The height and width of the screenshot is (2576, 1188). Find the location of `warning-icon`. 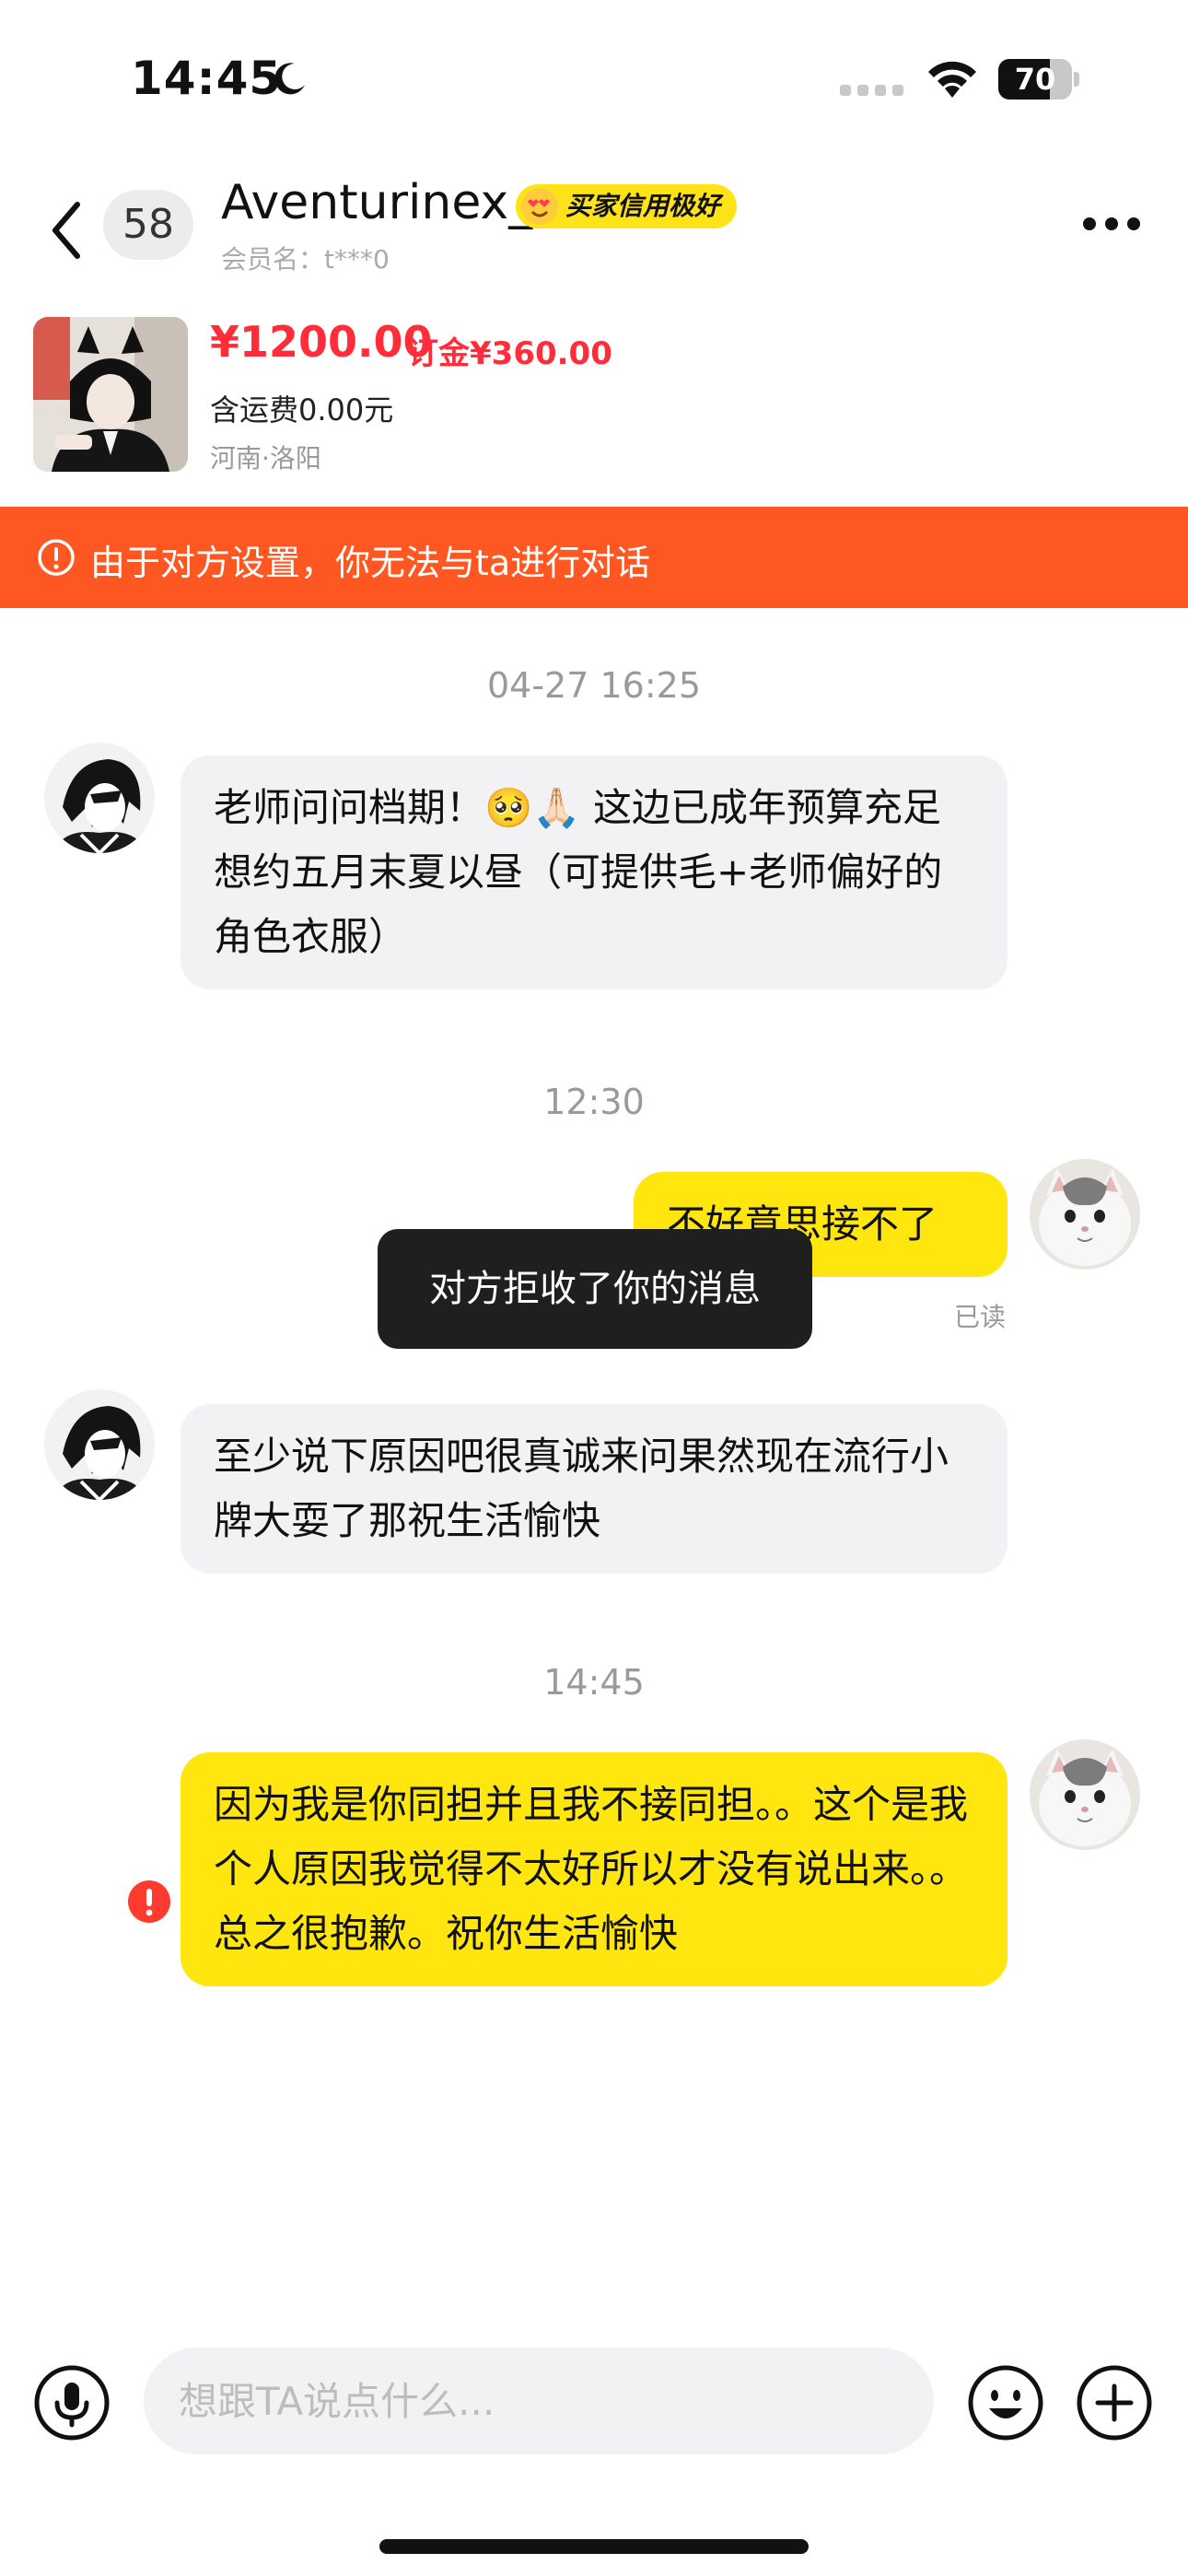

warning-icon is located at coordinates (57, 557).